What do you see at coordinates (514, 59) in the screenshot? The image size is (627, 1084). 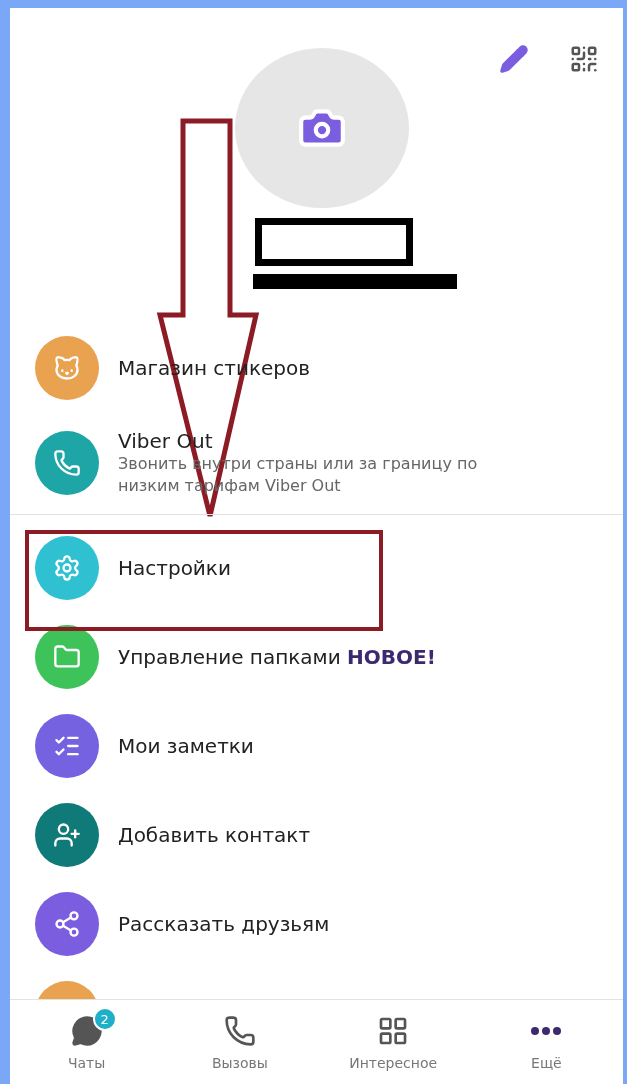 I see `edit-icon` at bounding box center [514, 59].